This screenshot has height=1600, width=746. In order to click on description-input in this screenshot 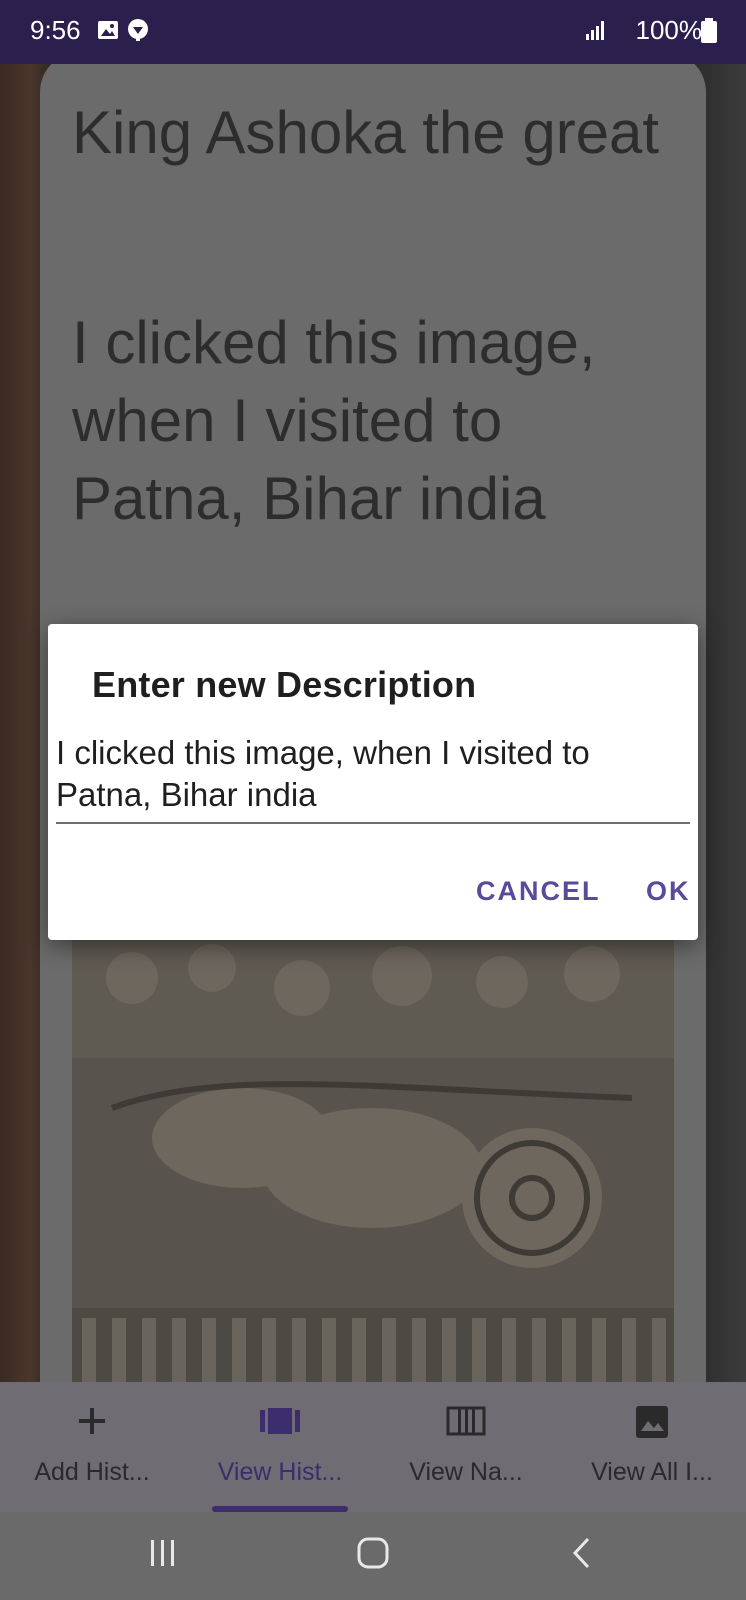, I will do `click(373, 778)`.